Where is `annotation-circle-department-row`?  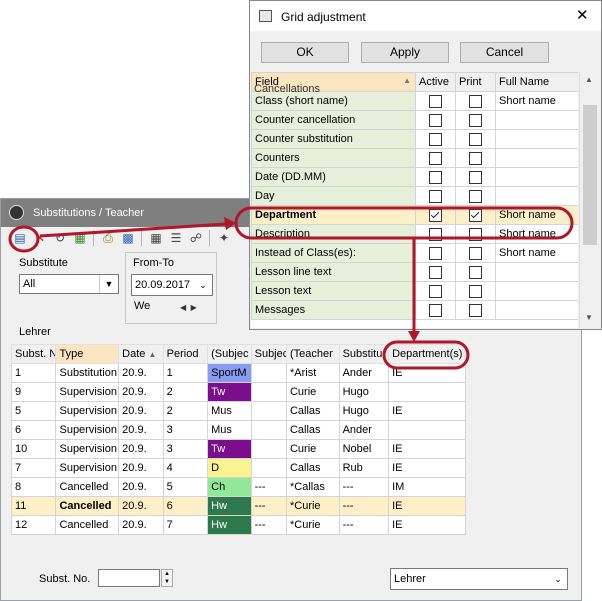 annotation-circle-department-row is located at coordinates (404, 223).